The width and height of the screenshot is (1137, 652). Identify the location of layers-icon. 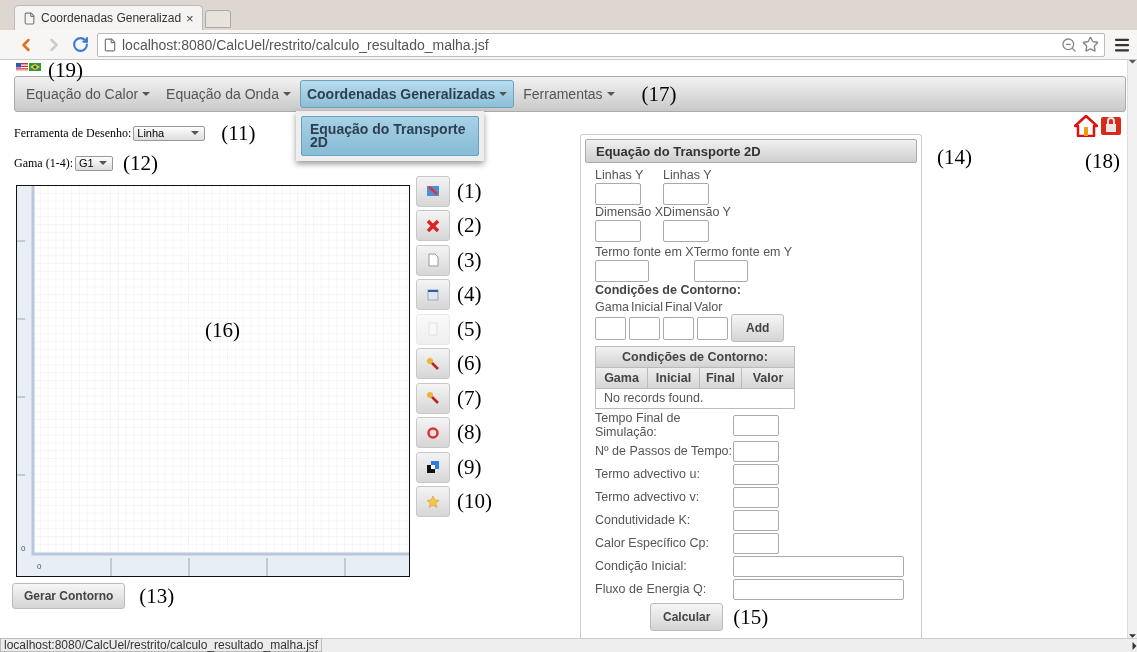
(433, 467).